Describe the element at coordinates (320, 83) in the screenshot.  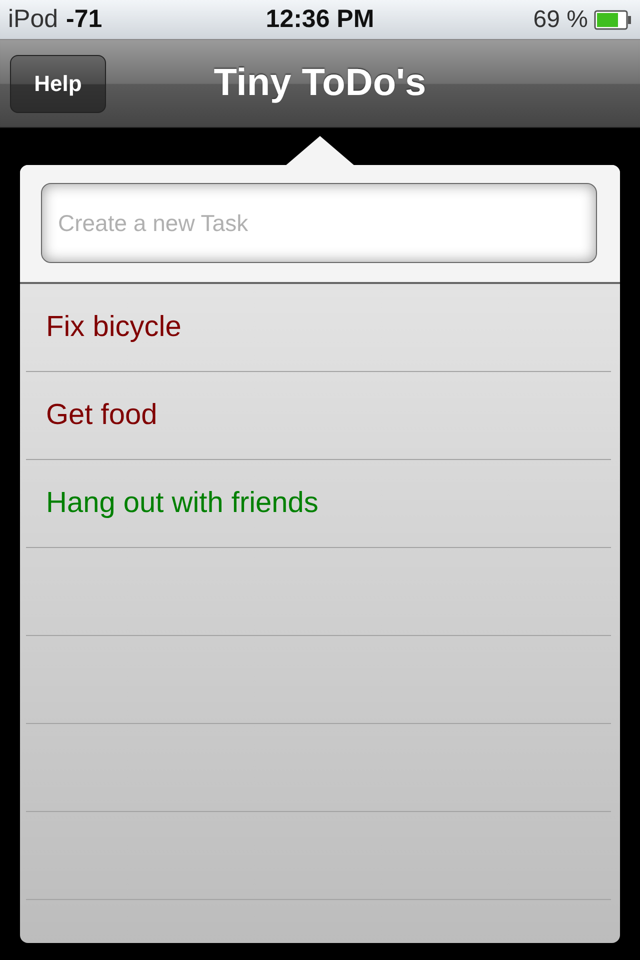
I see `app-title: Tiny ToDo's` at that location.